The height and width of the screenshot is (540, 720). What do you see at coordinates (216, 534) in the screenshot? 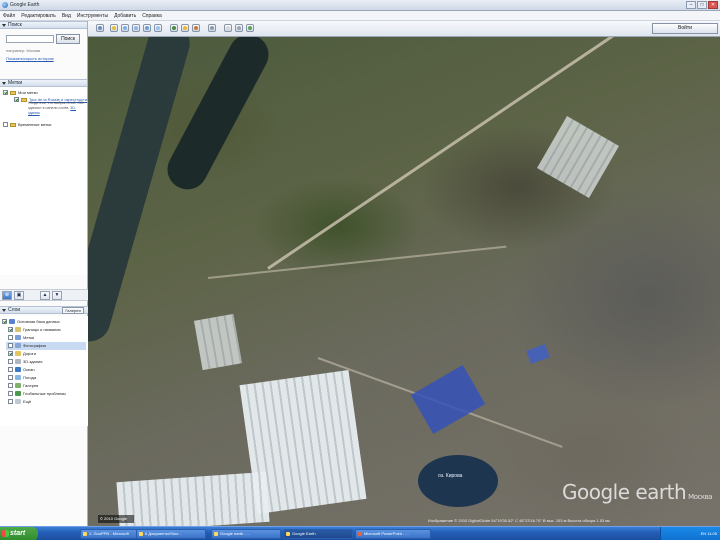
I see `app-icon` at bounding box center [216, 534].